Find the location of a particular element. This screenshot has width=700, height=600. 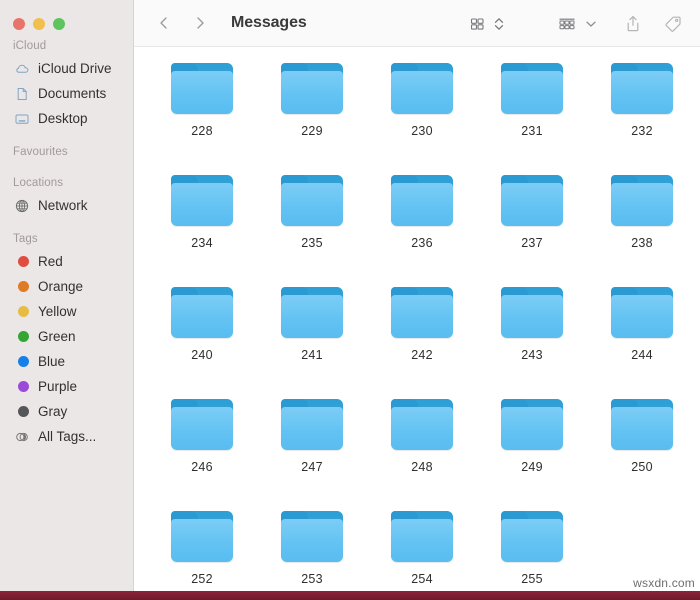

globe-icon is located at coordinates (21, 205).